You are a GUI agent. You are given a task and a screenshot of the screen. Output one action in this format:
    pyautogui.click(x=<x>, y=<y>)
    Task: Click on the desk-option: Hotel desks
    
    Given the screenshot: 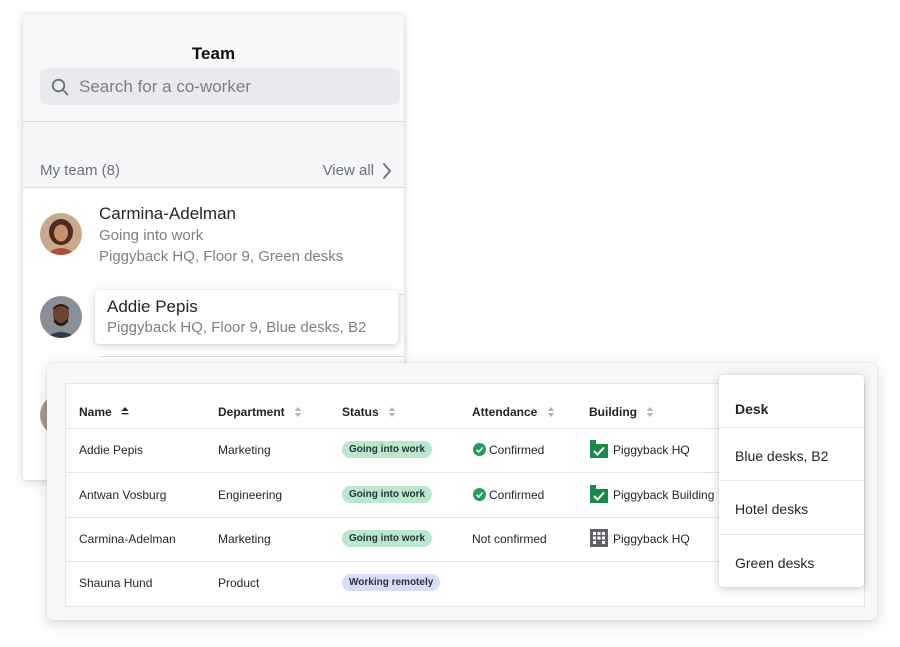 What is the action you would take?
    pyautogui.click(x=771, y=509)
    